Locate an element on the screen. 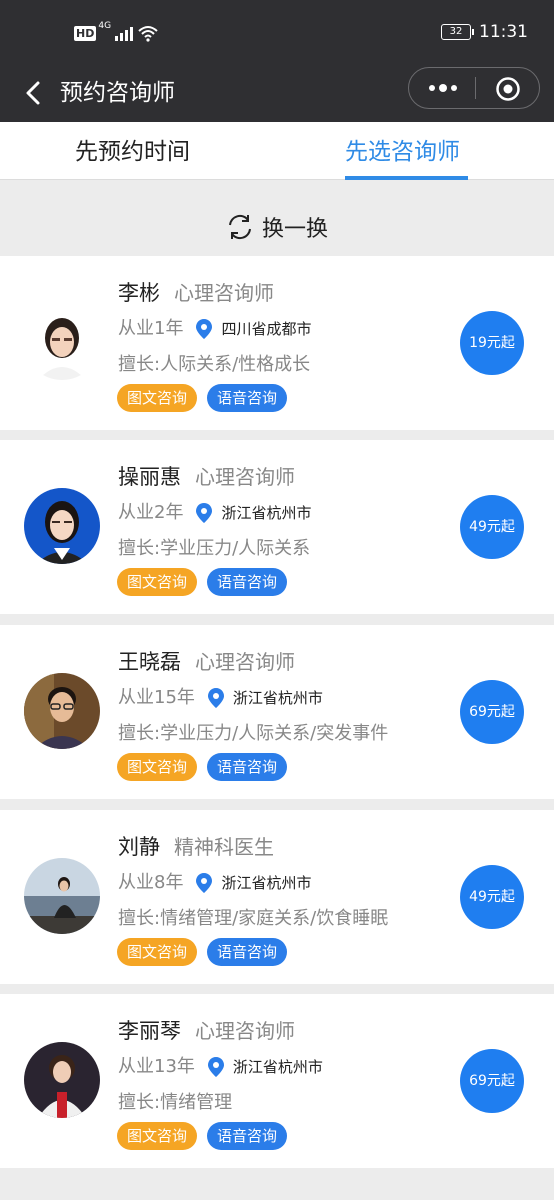 The height and width of the screenshot is (1200, 554). specialty-text: 擅长:学业压力/人际关系/突发事件 is located at coordinates (253, 733).